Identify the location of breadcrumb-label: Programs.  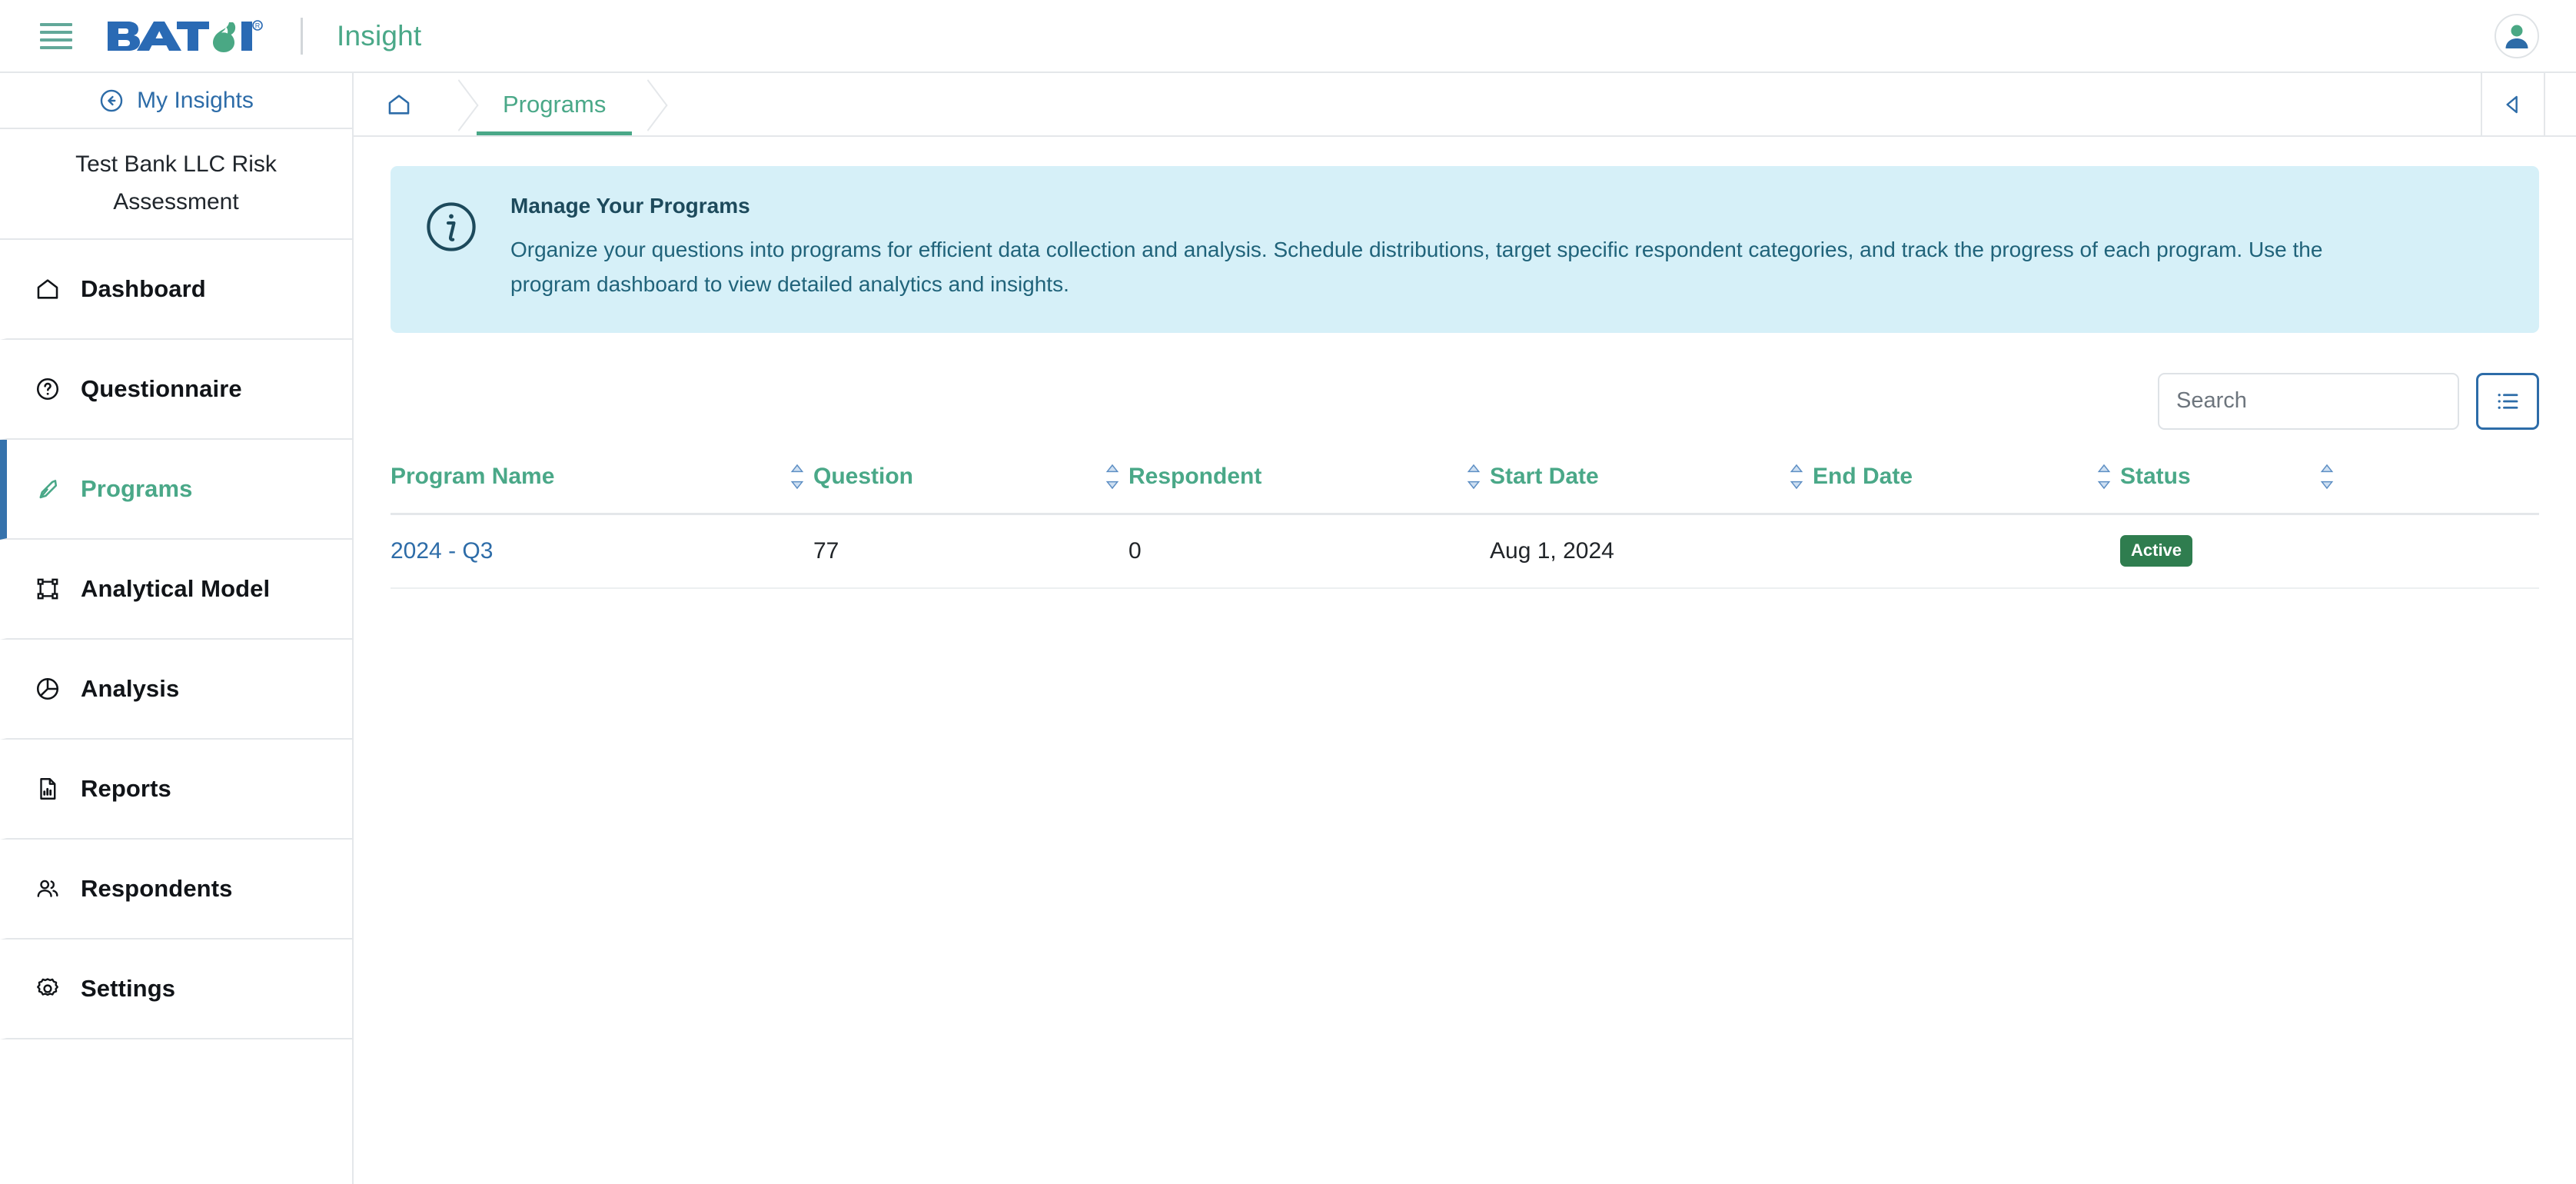
(555, 104).